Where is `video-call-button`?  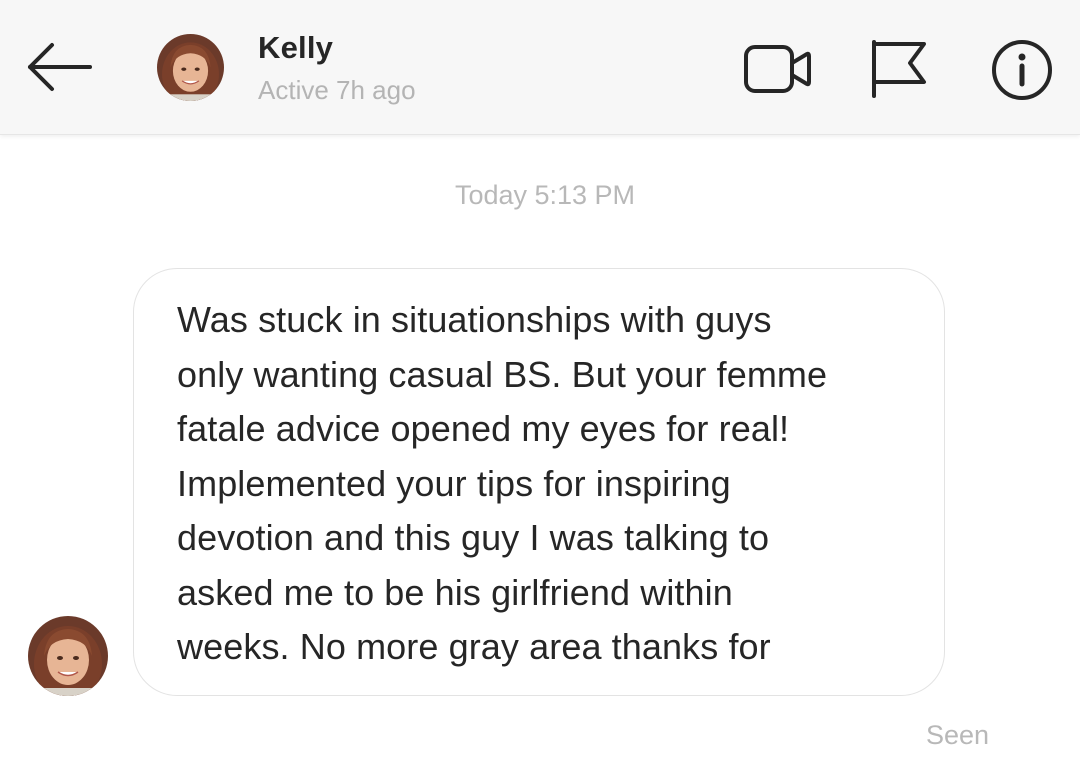
video-call-button is located at coordinates (778, 69).